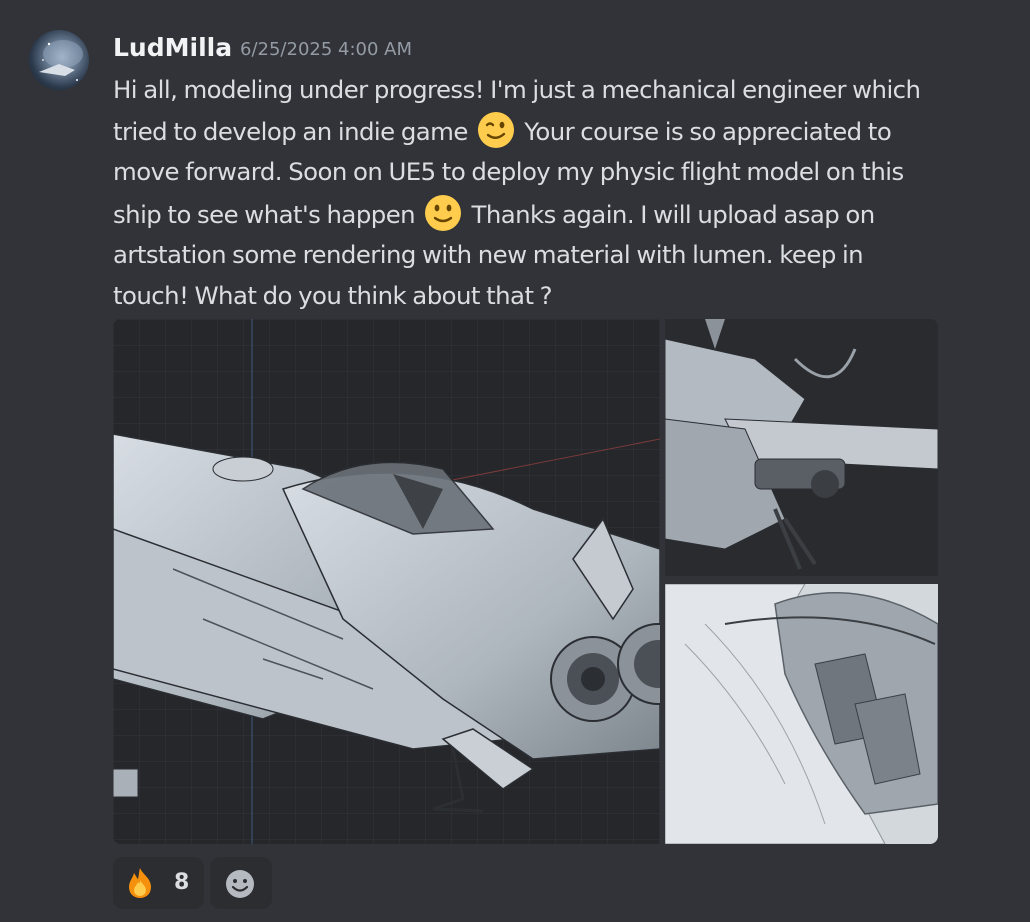  I want to click on message-text-line: touch! What do you think about that ?, so click(560, 295).